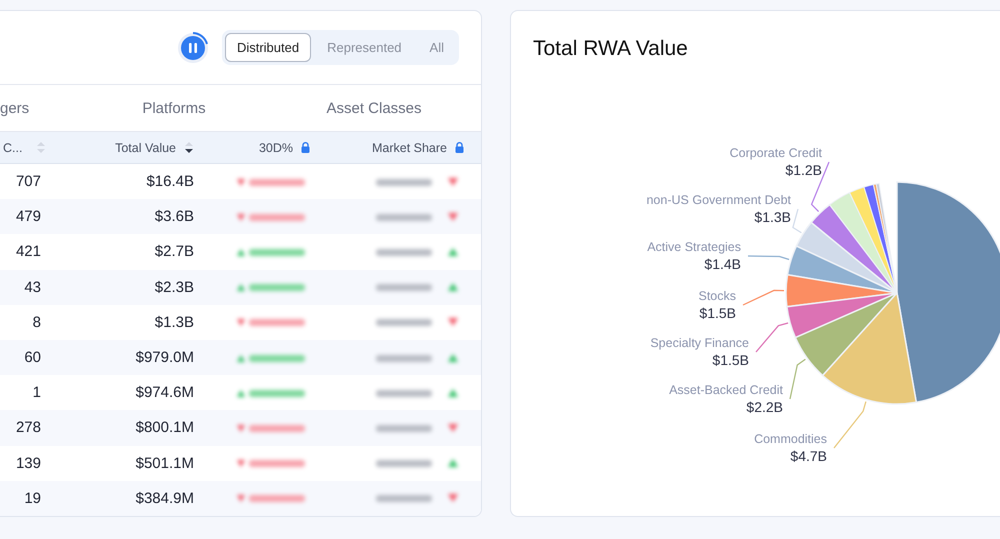 Image resolution: width=1000 pixels, height=539 pixels. Describe the element at coordinates (790, 439) in the screenshot. I see `slice-label: Commodities` at that location.